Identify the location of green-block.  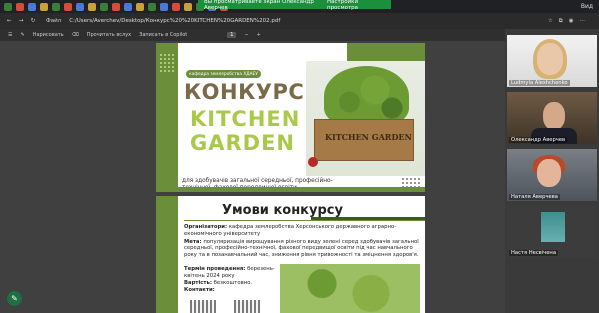
(386, 52).